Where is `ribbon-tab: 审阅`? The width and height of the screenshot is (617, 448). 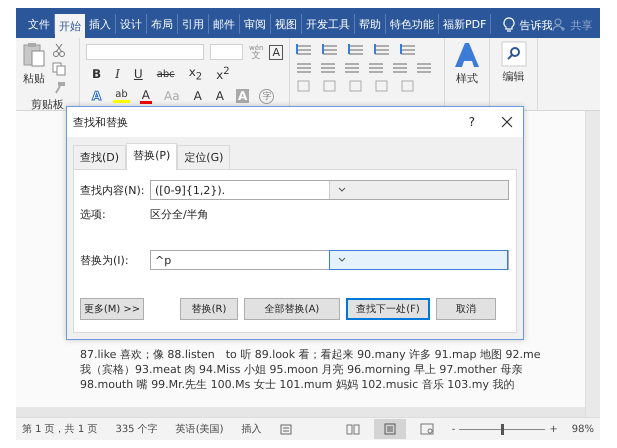
ribbon-tab: 审阅 is located at coordinates (255, 24).